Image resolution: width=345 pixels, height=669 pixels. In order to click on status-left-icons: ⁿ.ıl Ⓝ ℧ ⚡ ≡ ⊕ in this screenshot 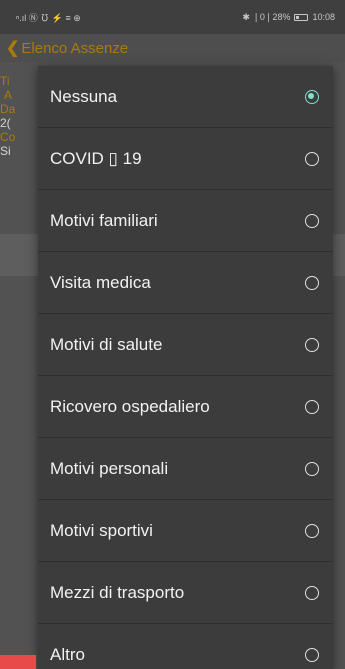, I will do `click(48, 17)`.